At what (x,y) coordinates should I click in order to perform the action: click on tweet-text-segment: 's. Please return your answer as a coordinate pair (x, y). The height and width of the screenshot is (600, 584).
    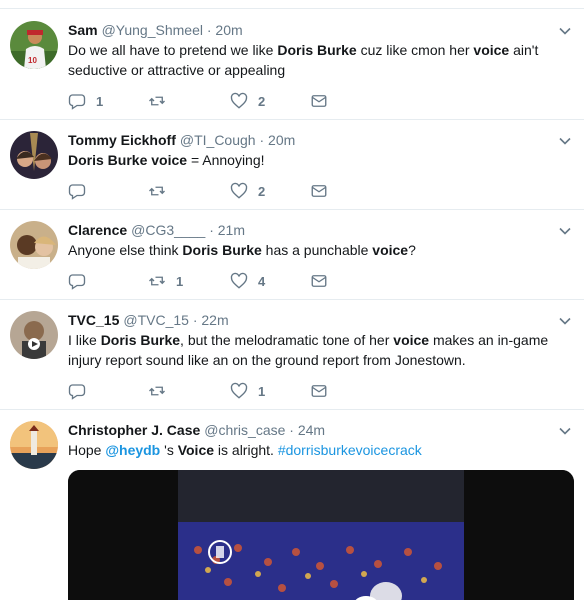
    Looking at the image, I should click on (169, 450).